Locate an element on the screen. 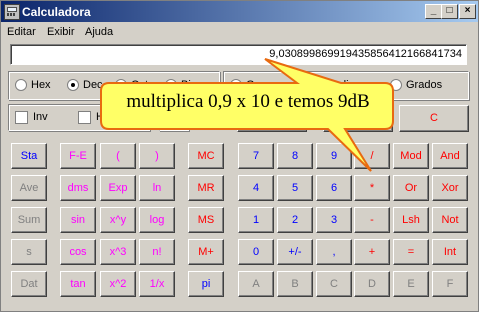 The width and height of the screenshot is (479, 312). key-sin: sin is located at coordinates (78, 220).